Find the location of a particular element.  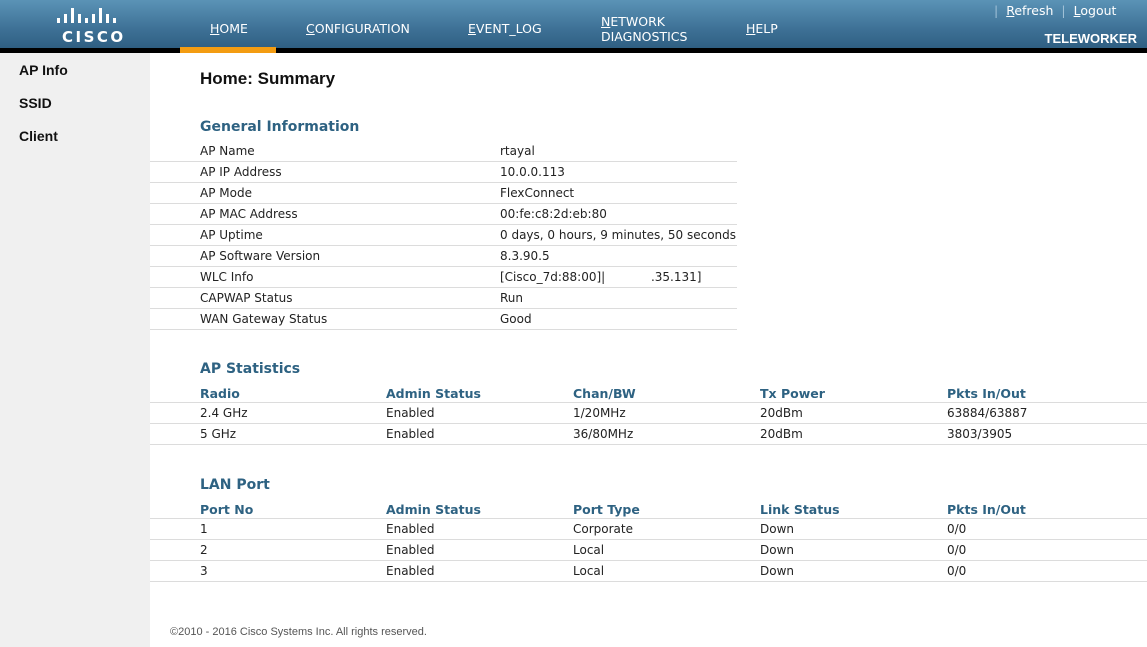

info-row-ap-mac: AP MAC Address 00:fe:c8:2d:eb:80 is located at coordinates (443, 214).